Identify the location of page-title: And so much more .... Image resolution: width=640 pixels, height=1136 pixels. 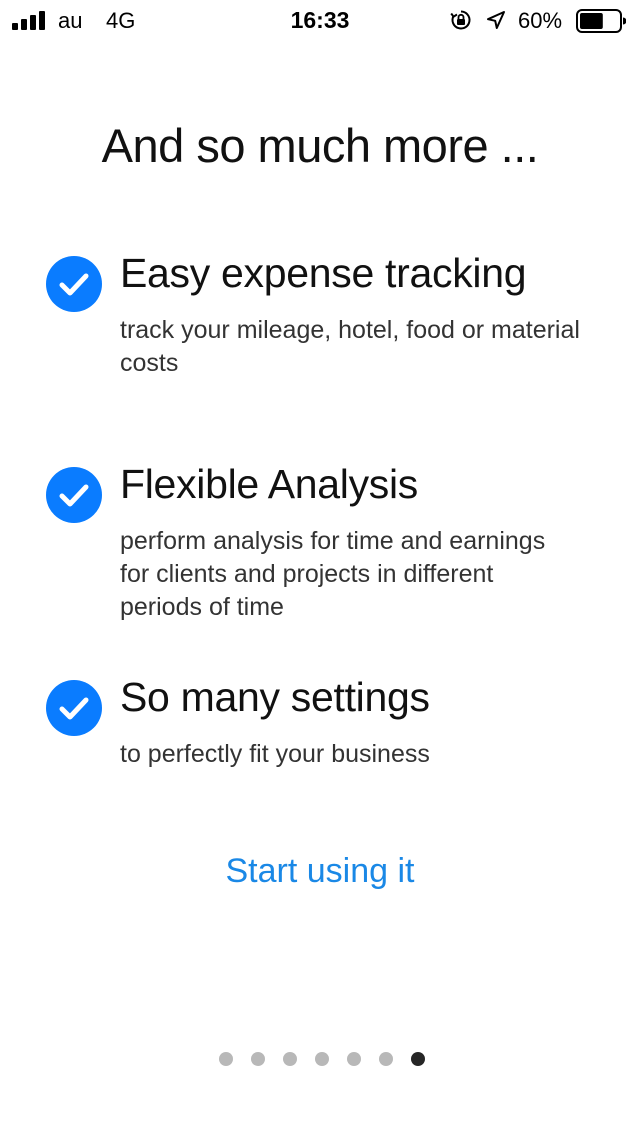
(320, 145).